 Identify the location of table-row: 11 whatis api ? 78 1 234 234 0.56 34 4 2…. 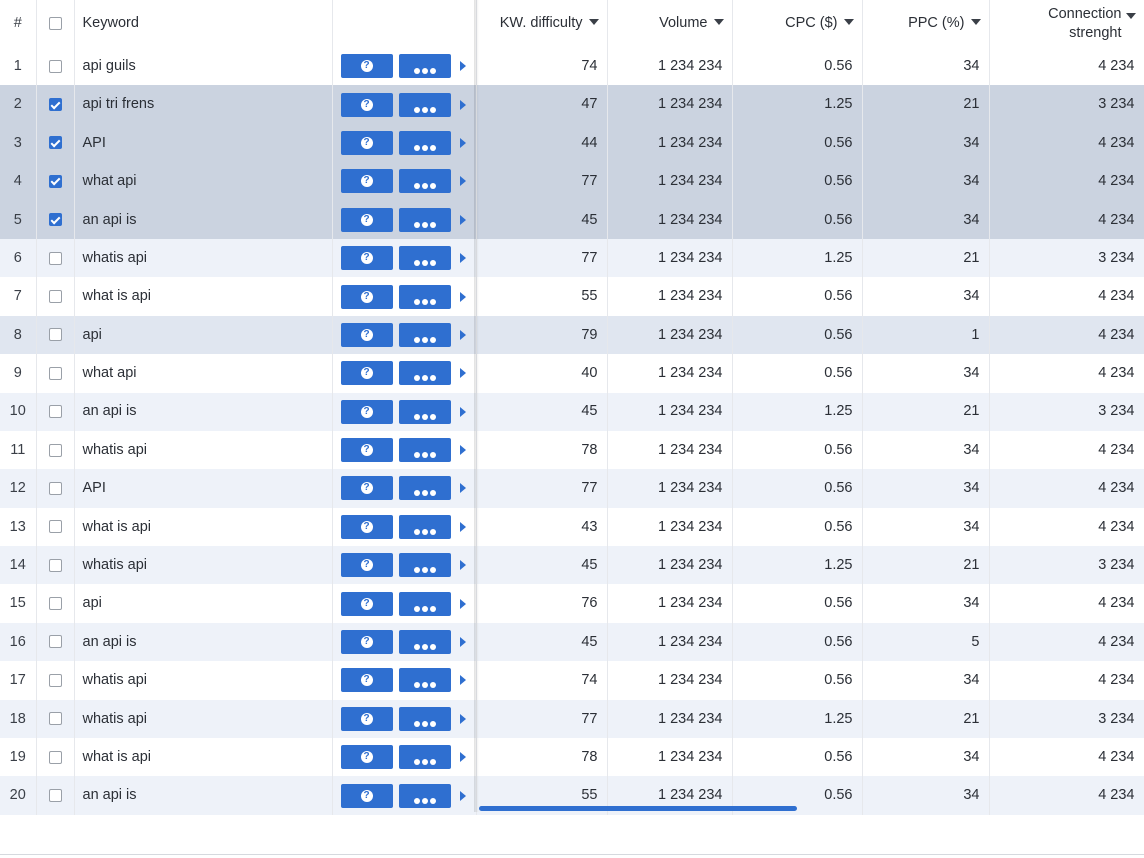
(572, 450).